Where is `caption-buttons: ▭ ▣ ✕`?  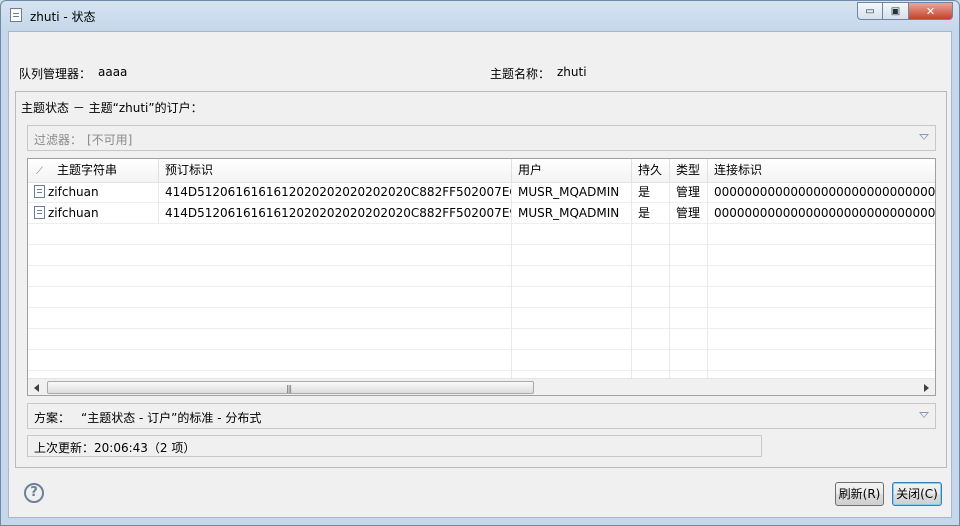
caption-buttons: ▭ ▣ ✕ is located at coordinates (905, 11).